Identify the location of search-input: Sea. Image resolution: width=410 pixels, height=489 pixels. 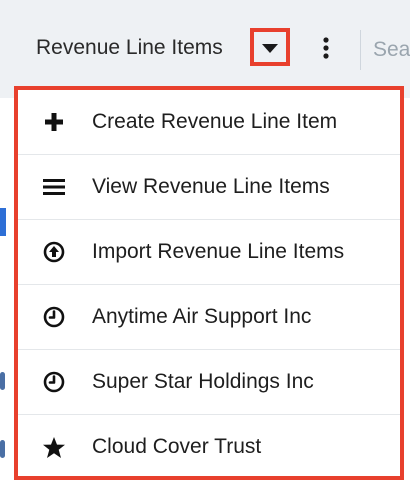
(385, 50).